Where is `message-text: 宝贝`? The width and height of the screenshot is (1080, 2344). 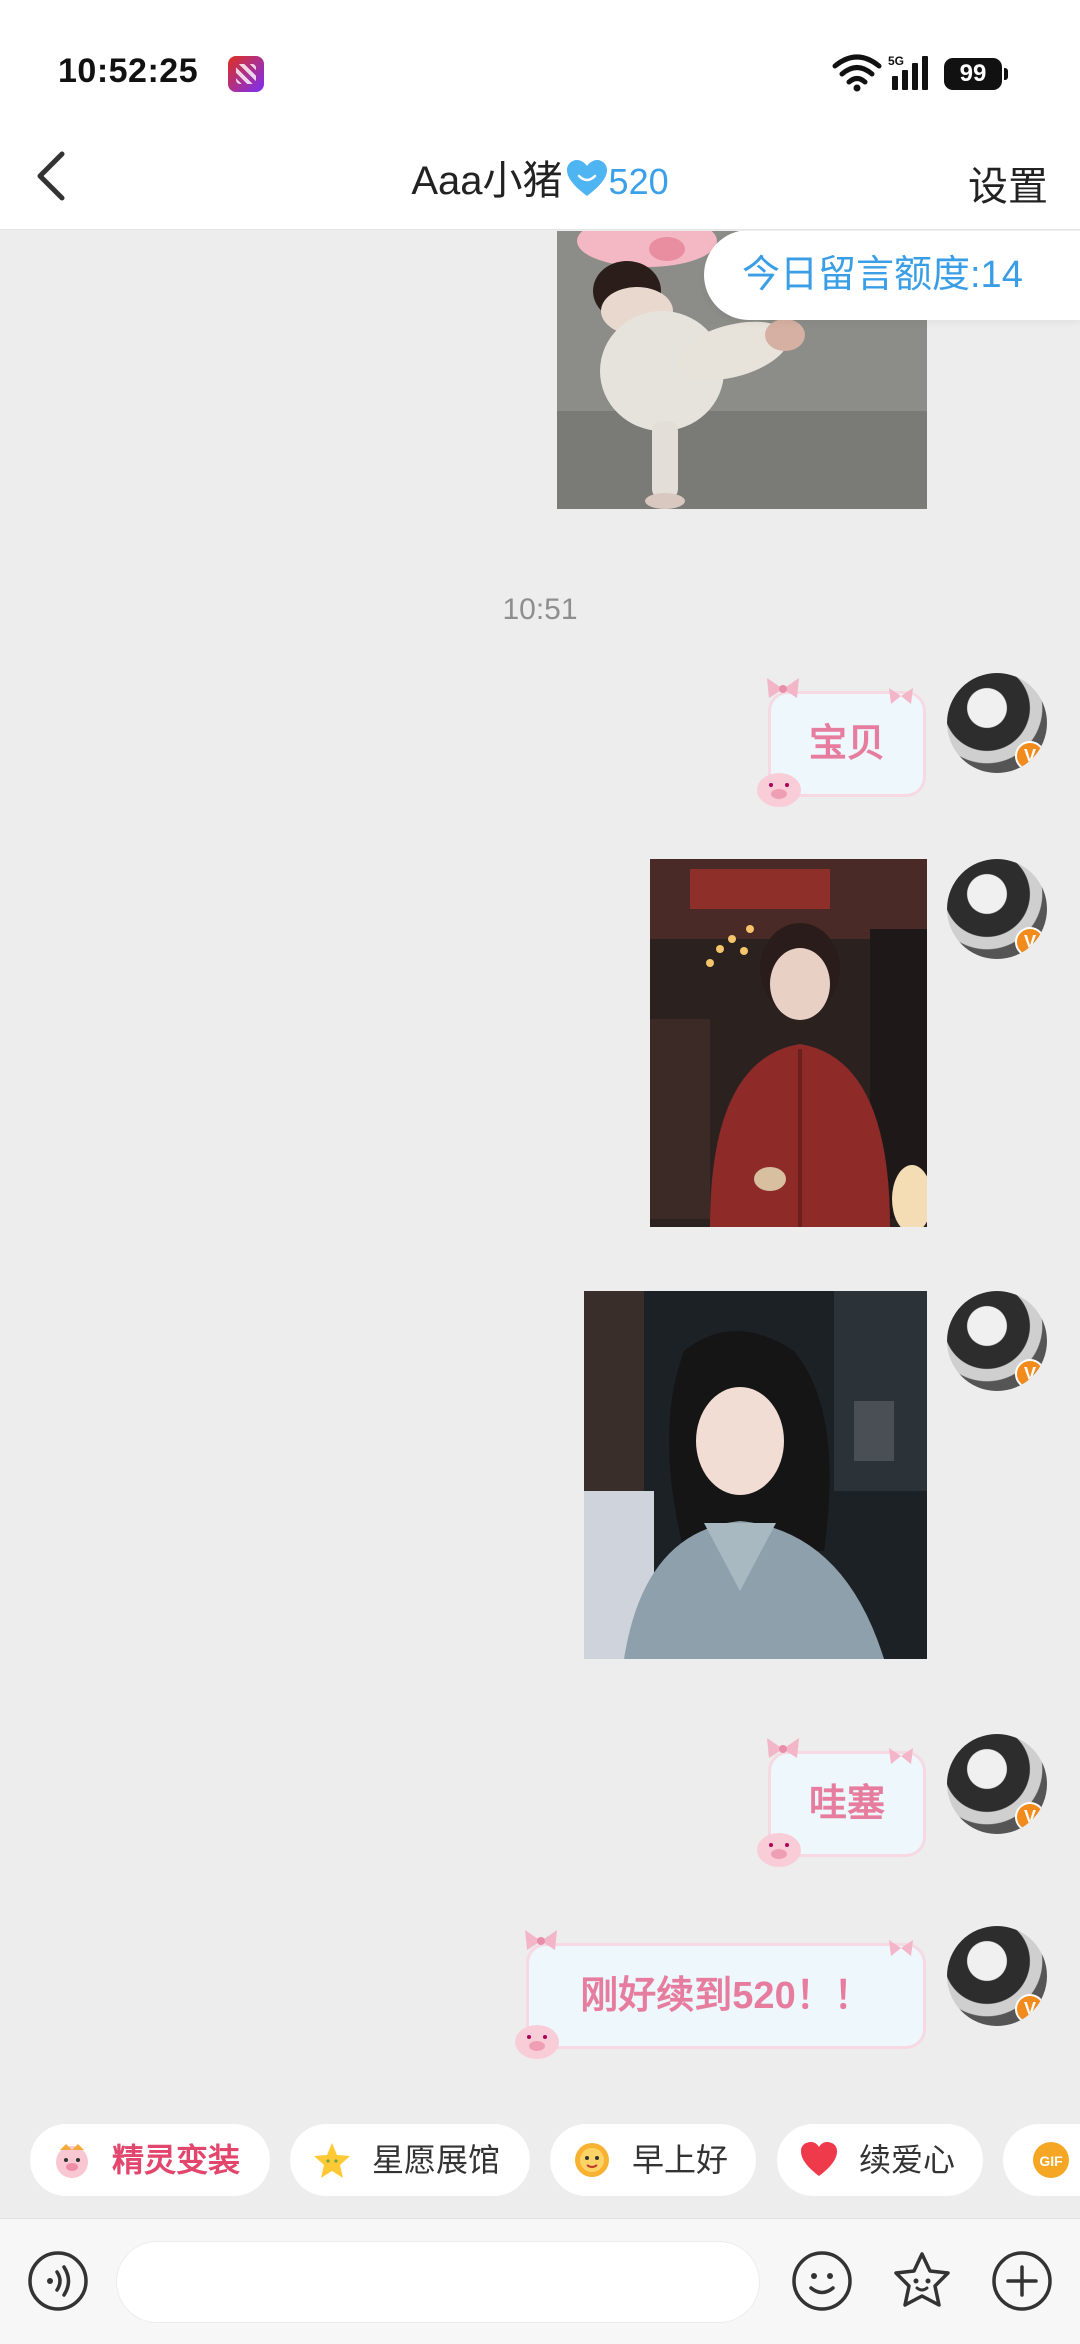 message-text: 宝贝 is located at coordinates (846, 744).